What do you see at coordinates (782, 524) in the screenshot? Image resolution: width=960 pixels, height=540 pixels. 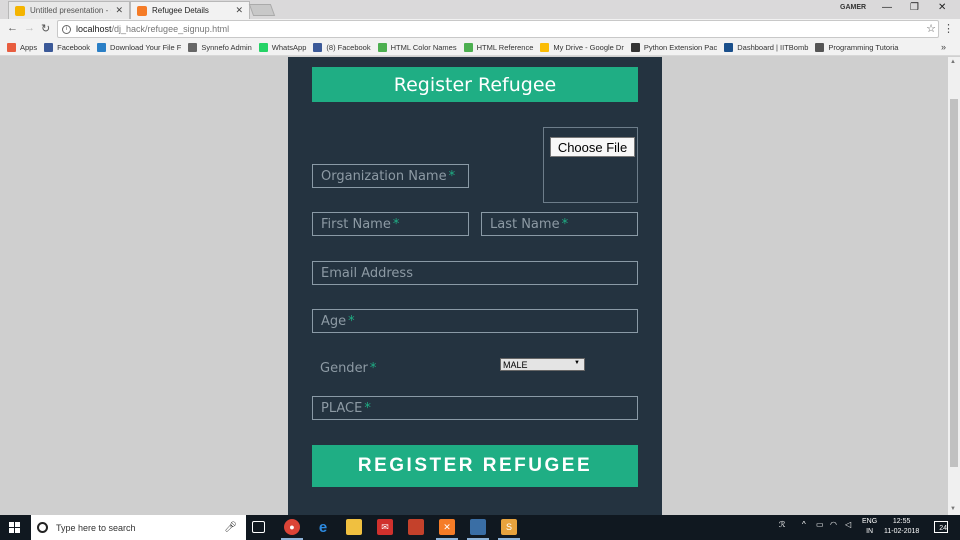 I see `people-icon: ℛ` at bounding box center [782, 524].